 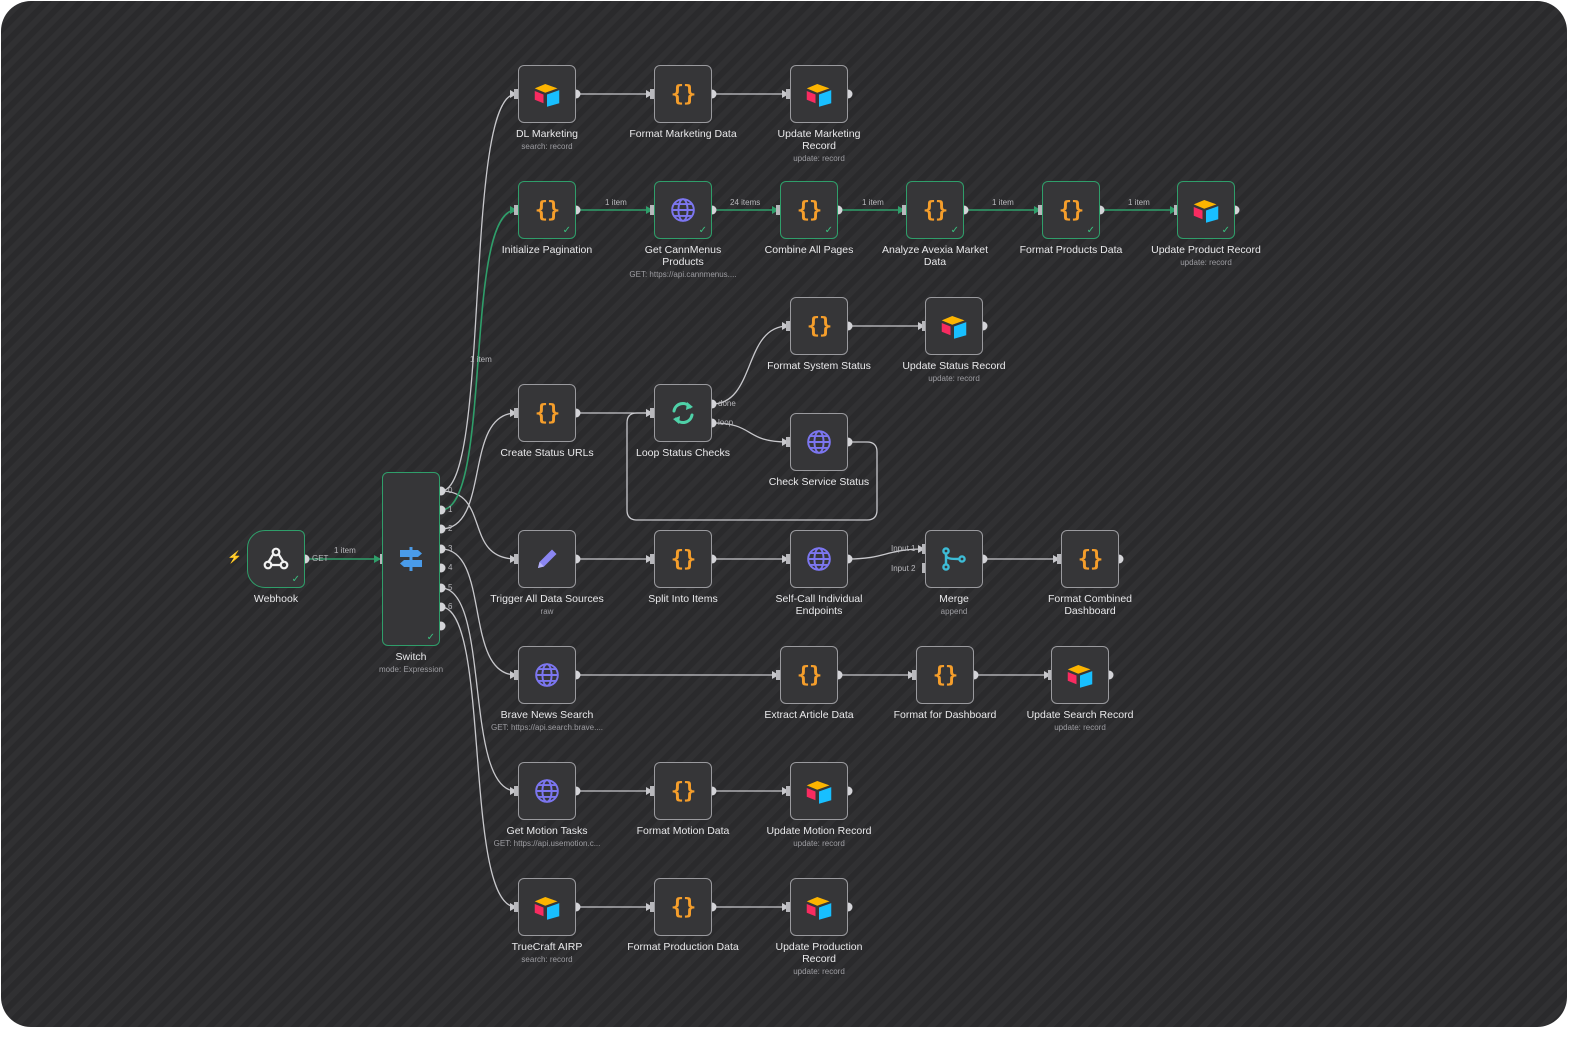 I want to click on merge-icon, so click(x=954, y=559).